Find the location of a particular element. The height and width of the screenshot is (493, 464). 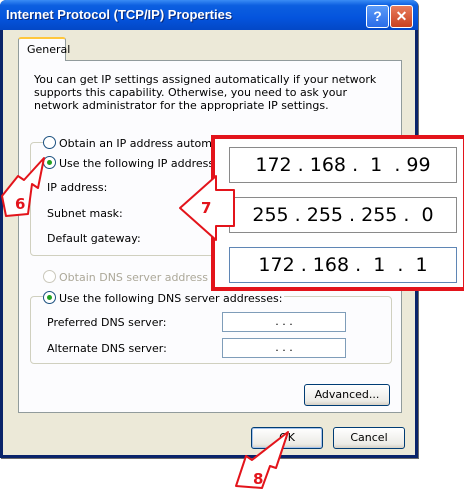

step-6-number: 6 is located at coordinates (20, 204).